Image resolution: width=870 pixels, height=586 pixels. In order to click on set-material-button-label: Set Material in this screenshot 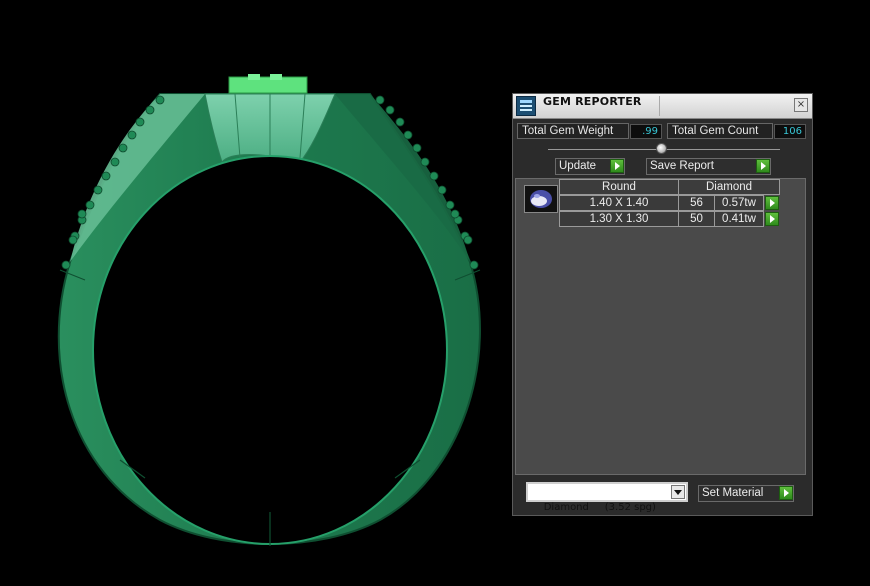, I will do `click(733, 493)`.